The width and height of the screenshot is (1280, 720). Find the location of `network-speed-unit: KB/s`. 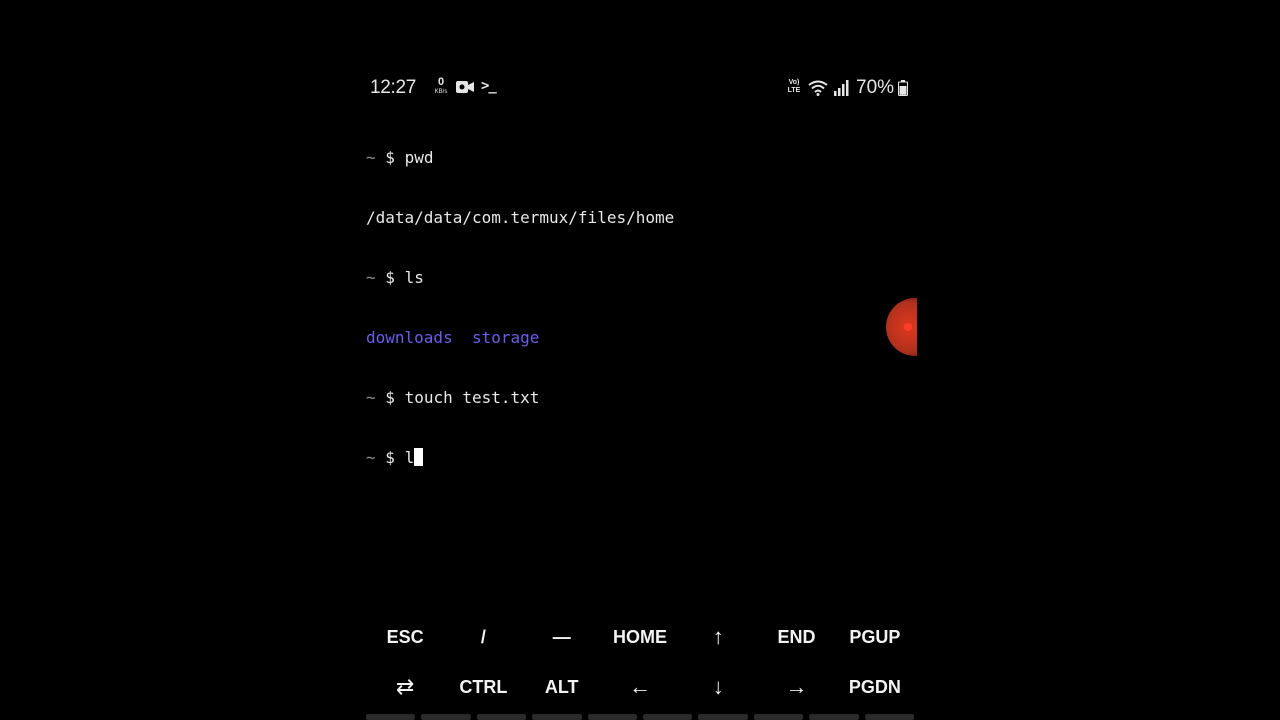

network-speed-unit: KB/s is located at coordinates (441, 92).